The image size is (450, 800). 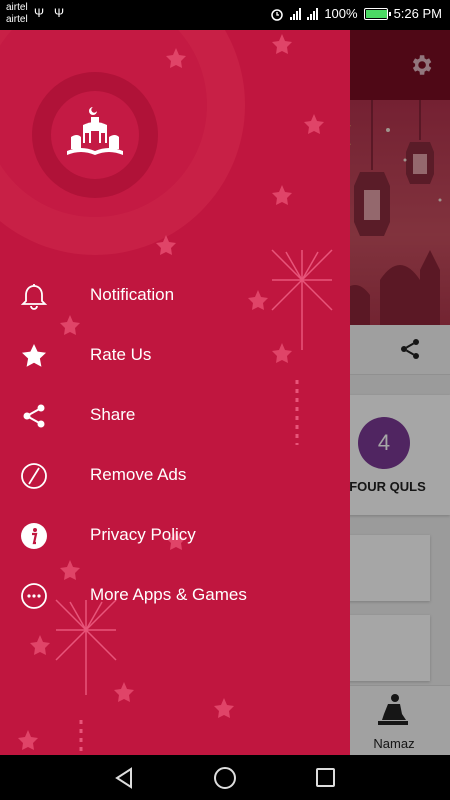 What do you see at coordinates (417, 13) in the screenshot?
I see `clock: 5:26 PM` at bounding box center [417, 13].